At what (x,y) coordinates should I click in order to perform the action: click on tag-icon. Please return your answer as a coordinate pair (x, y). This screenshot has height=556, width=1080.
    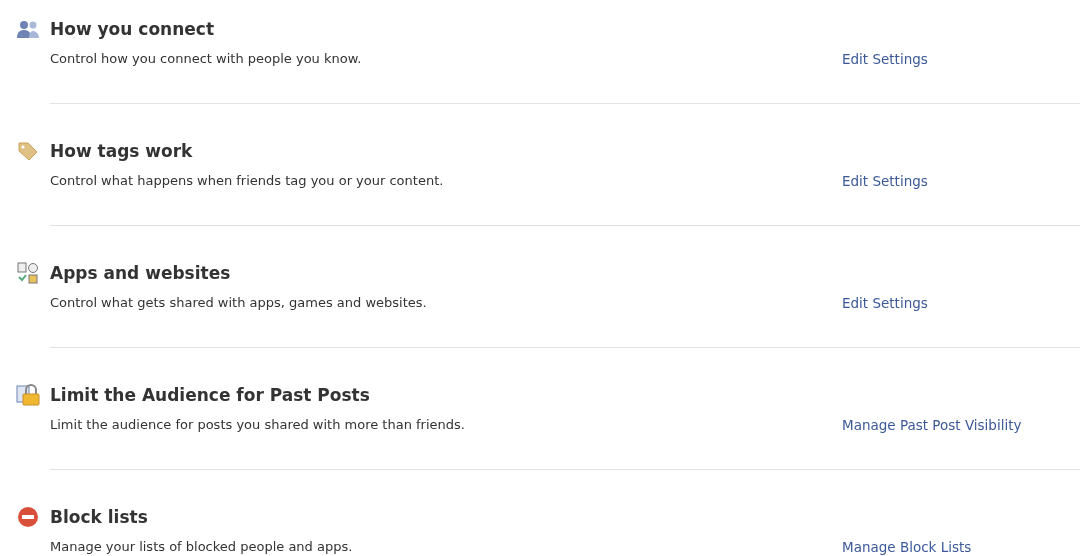
    Looking at the image, I should click on (28, 151).